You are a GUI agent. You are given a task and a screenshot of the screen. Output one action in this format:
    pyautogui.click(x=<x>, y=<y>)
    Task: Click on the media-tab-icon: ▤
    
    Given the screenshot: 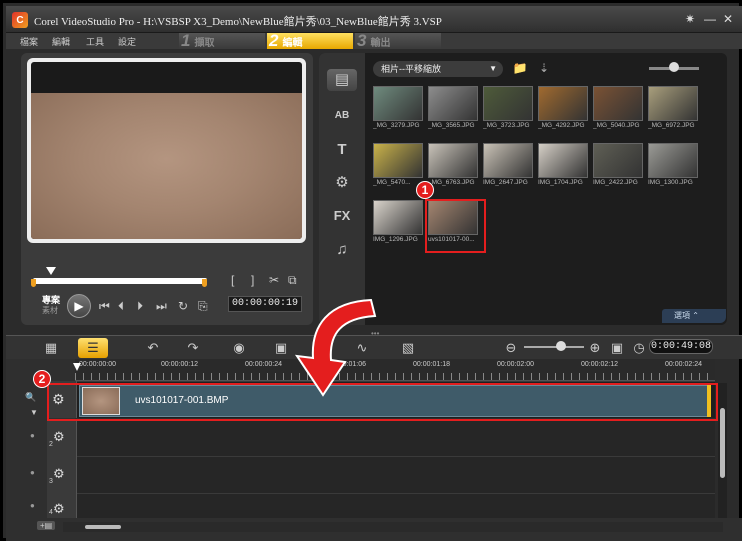 What is the action you would take?
    pyautogui.click(x=342, y=80)
    